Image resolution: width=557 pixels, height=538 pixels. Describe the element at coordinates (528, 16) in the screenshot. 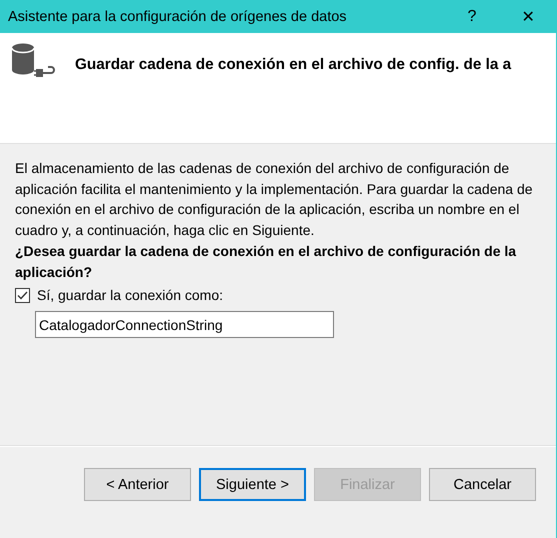

I see `close-button: ✕` at that location.